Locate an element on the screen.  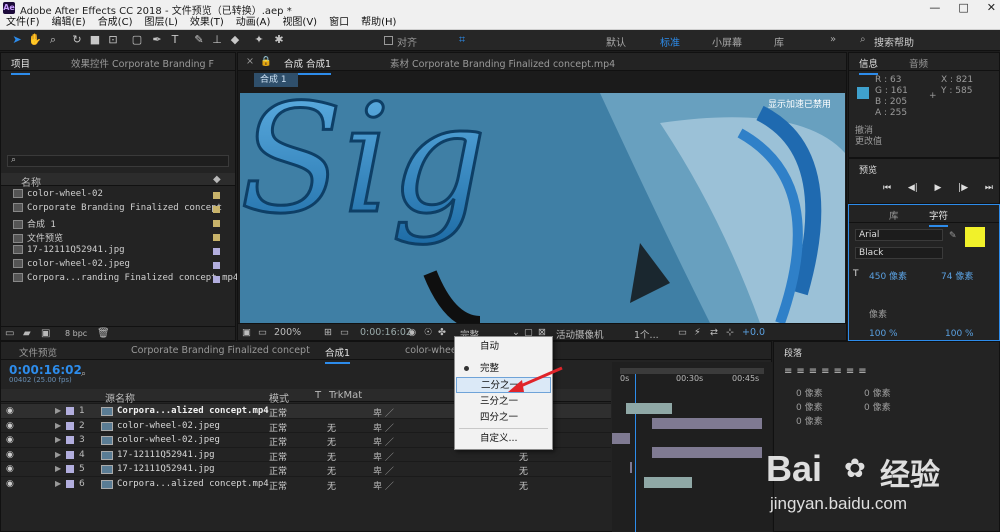
close-tab-icon: × is located at coordinates (250, 61).